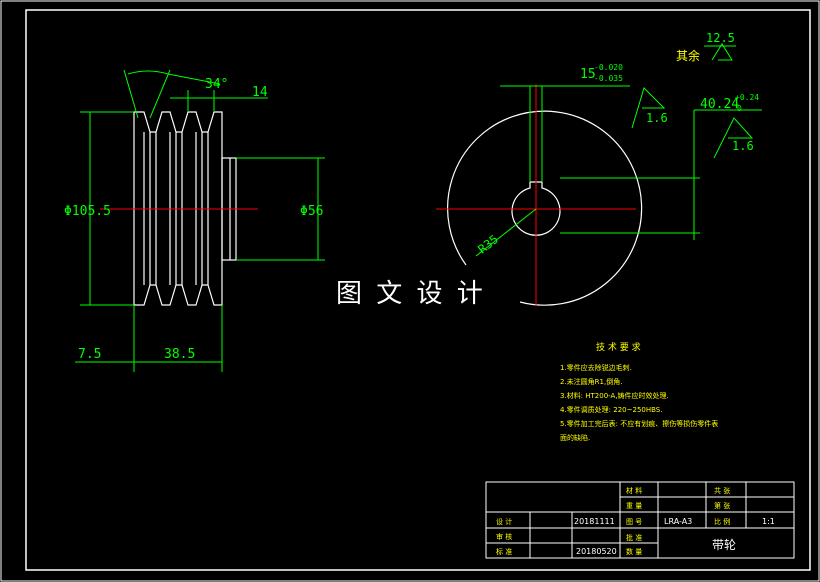 The height and width of the screenshot is (582, 820). Describe the element at coordinates (596, 551) in the screenshot. I see `check-date: 20180520` at that location.